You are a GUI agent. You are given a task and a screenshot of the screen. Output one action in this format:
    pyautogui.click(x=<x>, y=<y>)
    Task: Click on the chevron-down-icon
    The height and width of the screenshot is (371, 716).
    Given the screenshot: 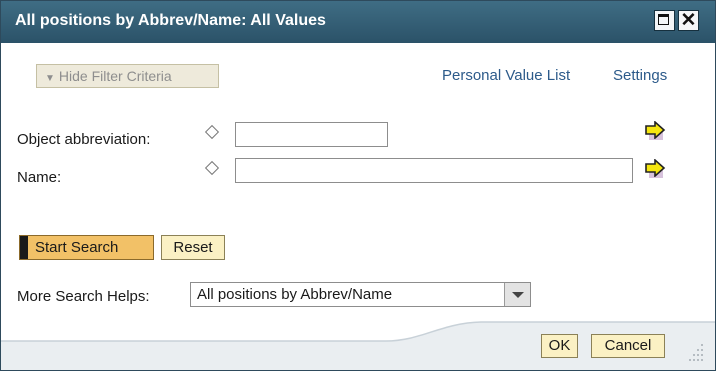 What is the action you would take?
    pyautogui.click(x=518, y=295)
    